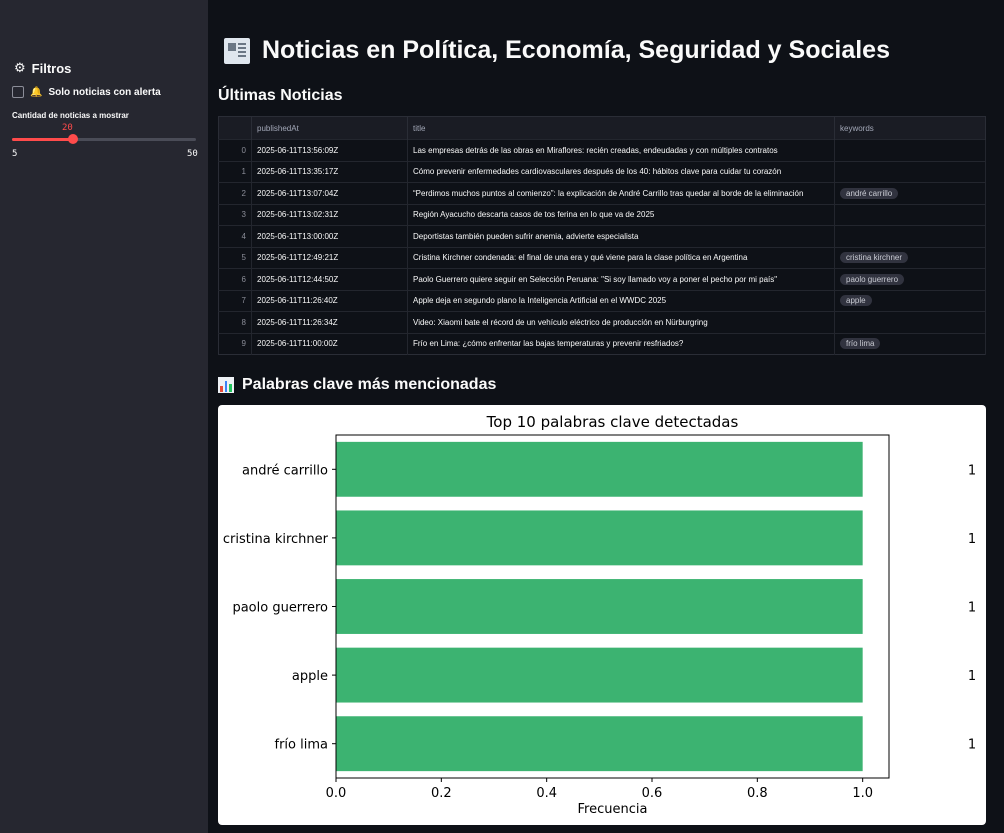  Describe the element at coordinates (235, 171) in the screenshot. I see `row-index: 1` at that location.